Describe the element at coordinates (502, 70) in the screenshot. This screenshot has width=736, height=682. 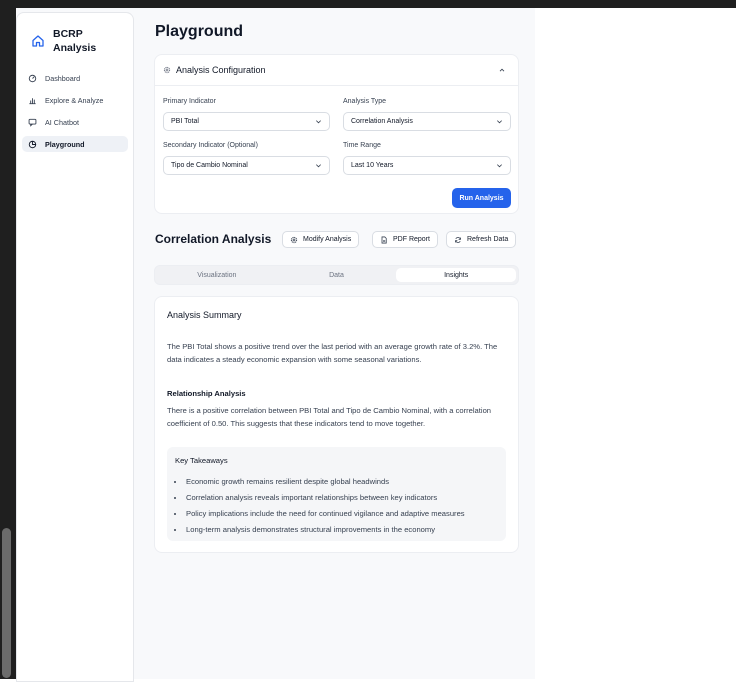
I see `chevron-up-icon` at that location.